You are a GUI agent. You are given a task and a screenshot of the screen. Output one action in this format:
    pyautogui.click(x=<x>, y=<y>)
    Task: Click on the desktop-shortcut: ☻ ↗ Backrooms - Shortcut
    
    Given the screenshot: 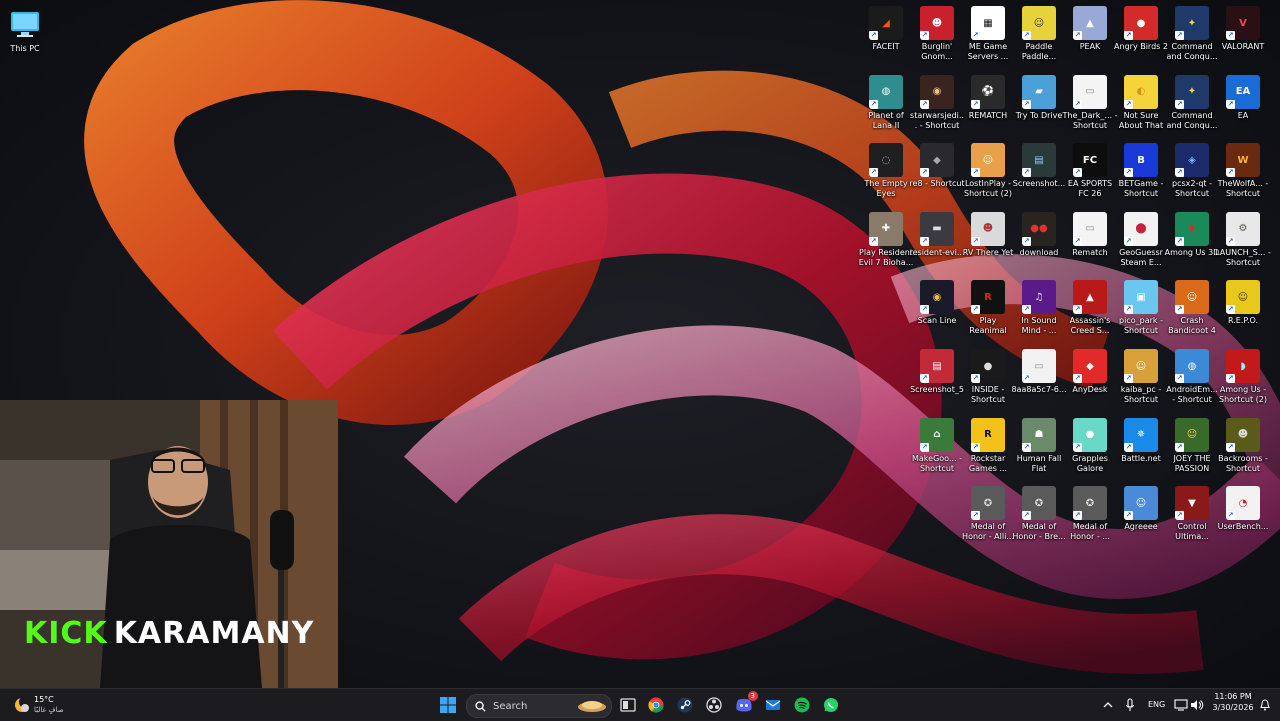 What is the action you would take?
    pyautogui.click(x=1243, y=445)
    